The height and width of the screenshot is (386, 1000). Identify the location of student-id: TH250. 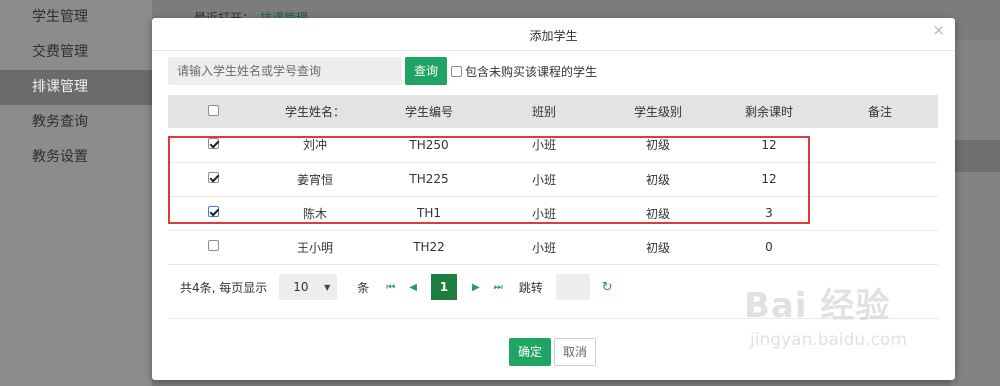
(429, 145).